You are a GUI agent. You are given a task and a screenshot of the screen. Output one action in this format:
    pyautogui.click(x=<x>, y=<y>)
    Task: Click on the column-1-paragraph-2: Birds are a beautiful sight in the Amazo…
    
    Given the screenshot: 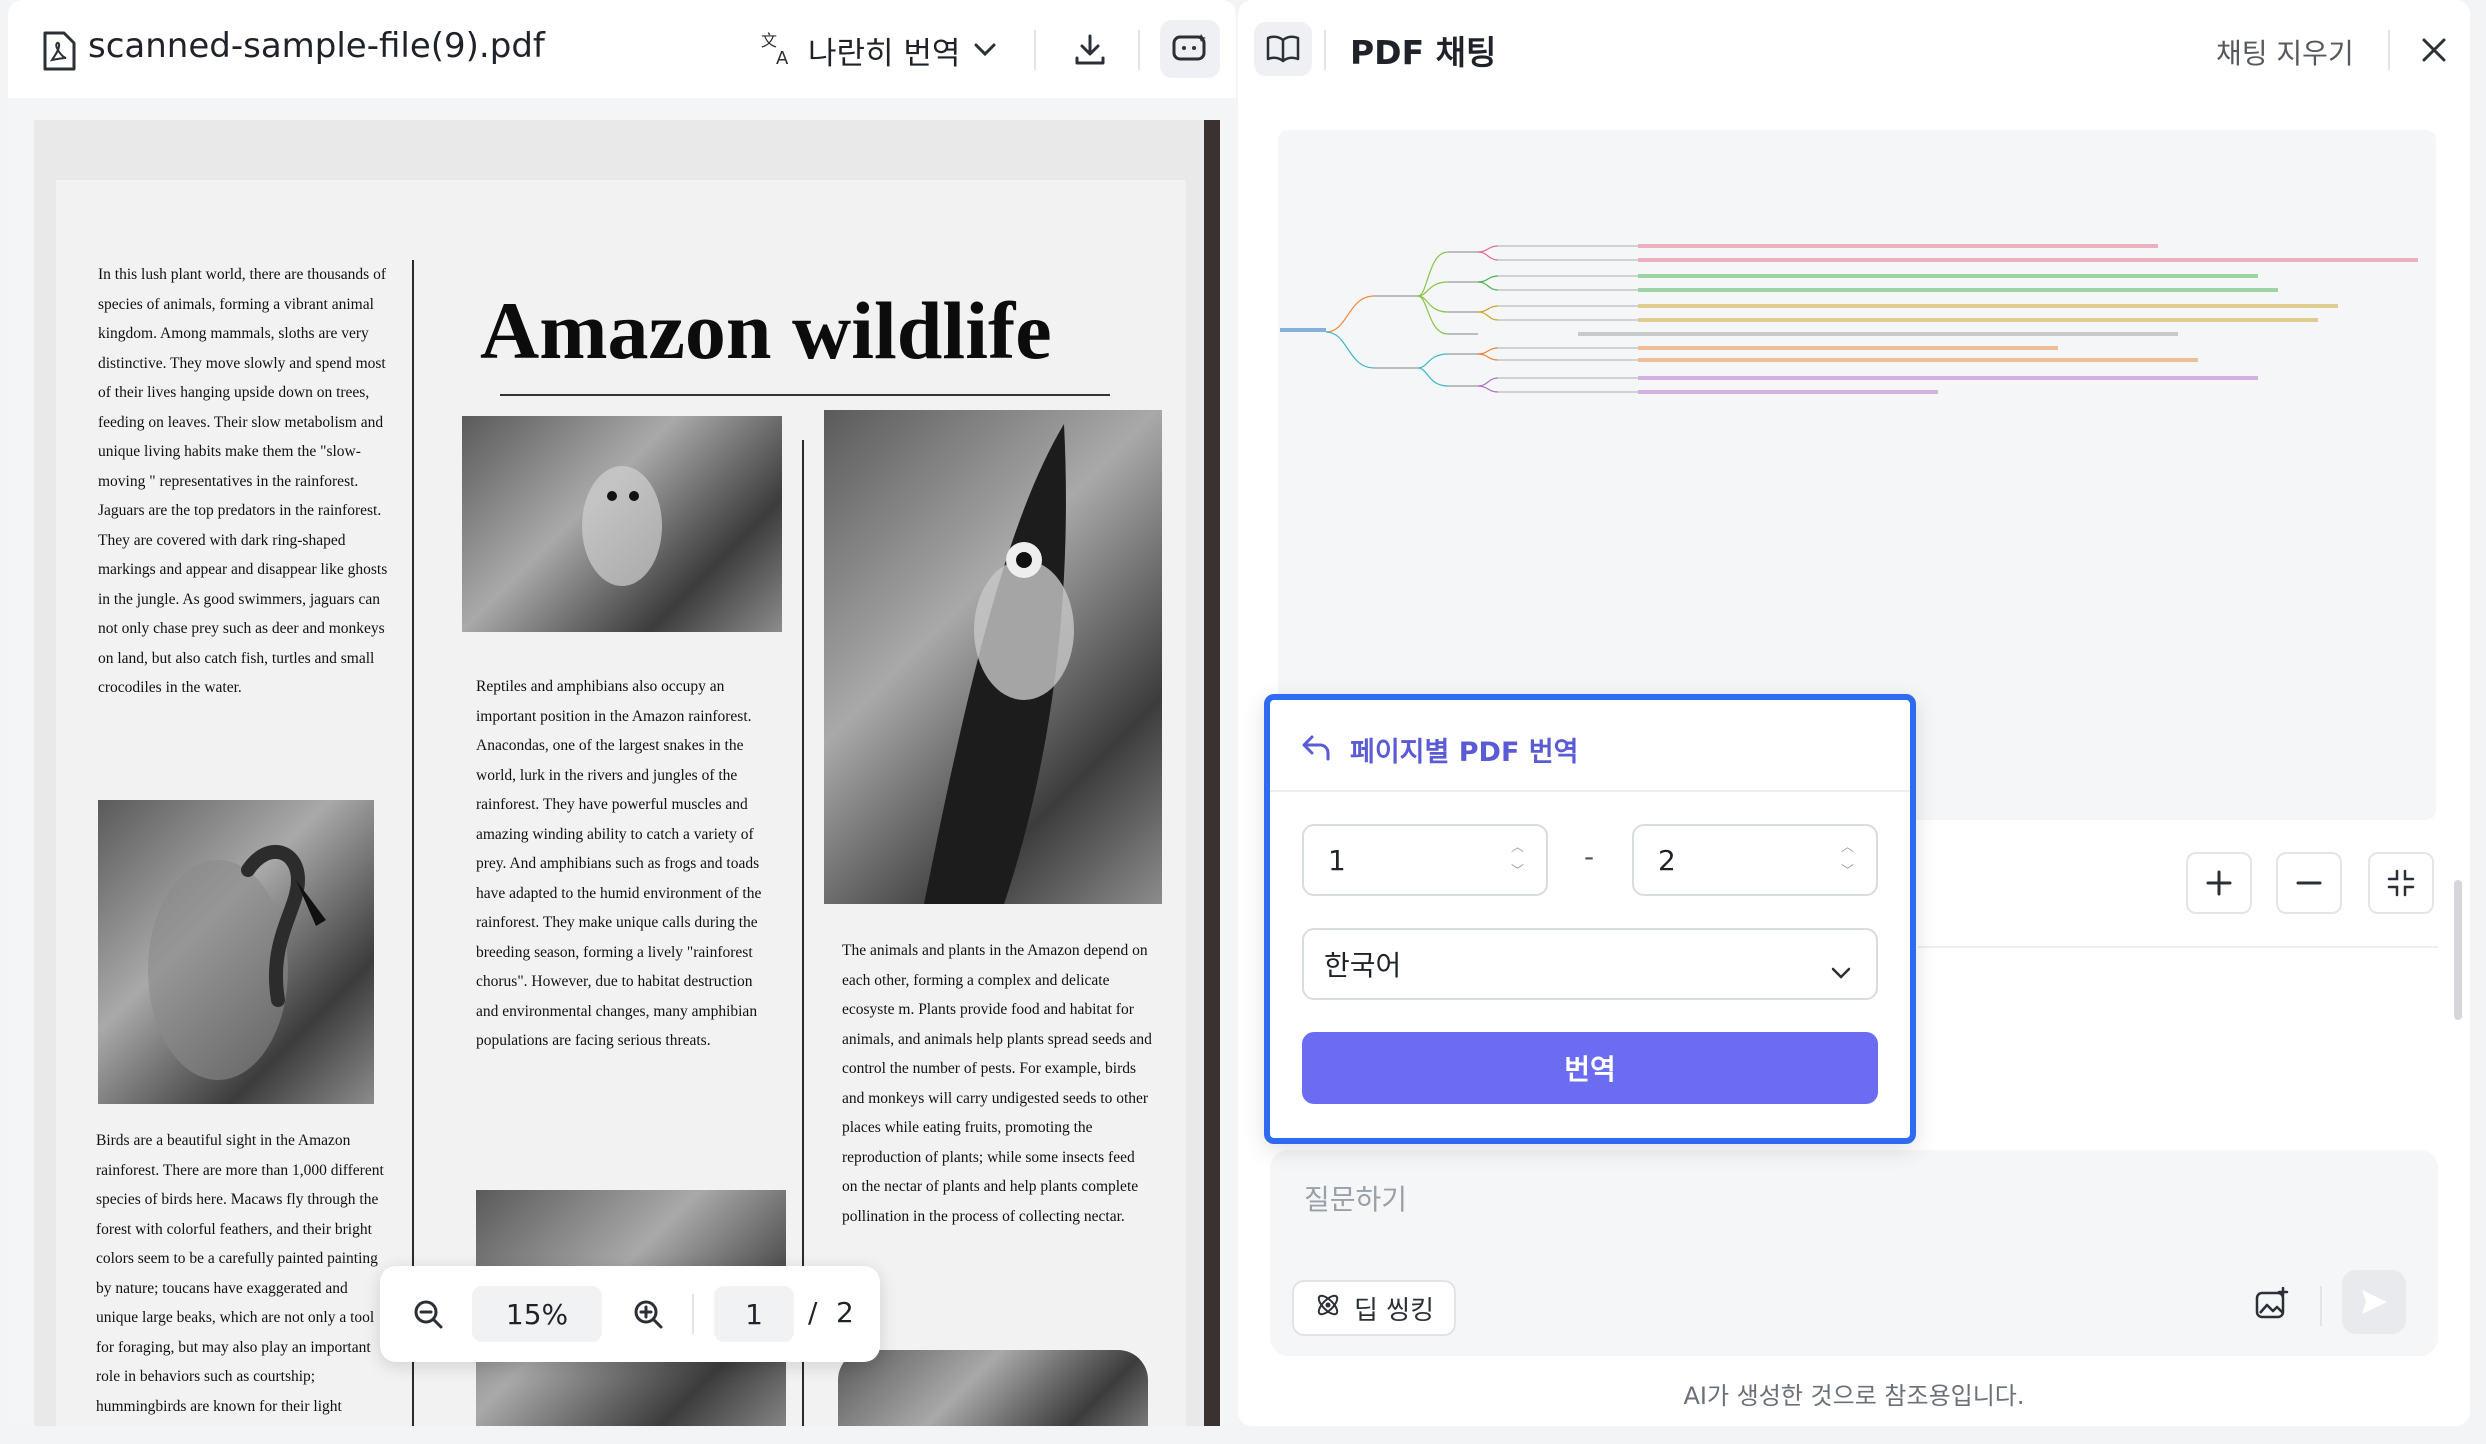 What is the action you would take?
    pyautogui.click(x=240, y=1273)
    